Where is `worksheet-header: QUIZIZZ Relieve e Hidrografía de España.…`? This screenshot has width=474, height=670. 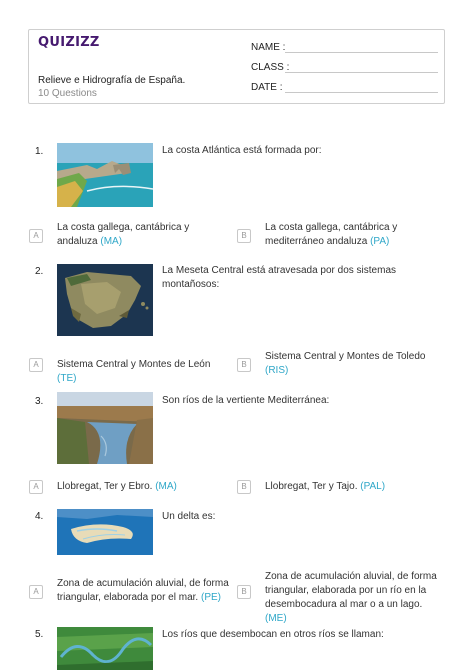
worksheet-header: QUIZIZZ Relieve e Hidrografía de España.… is located at coordinates (236, 66).